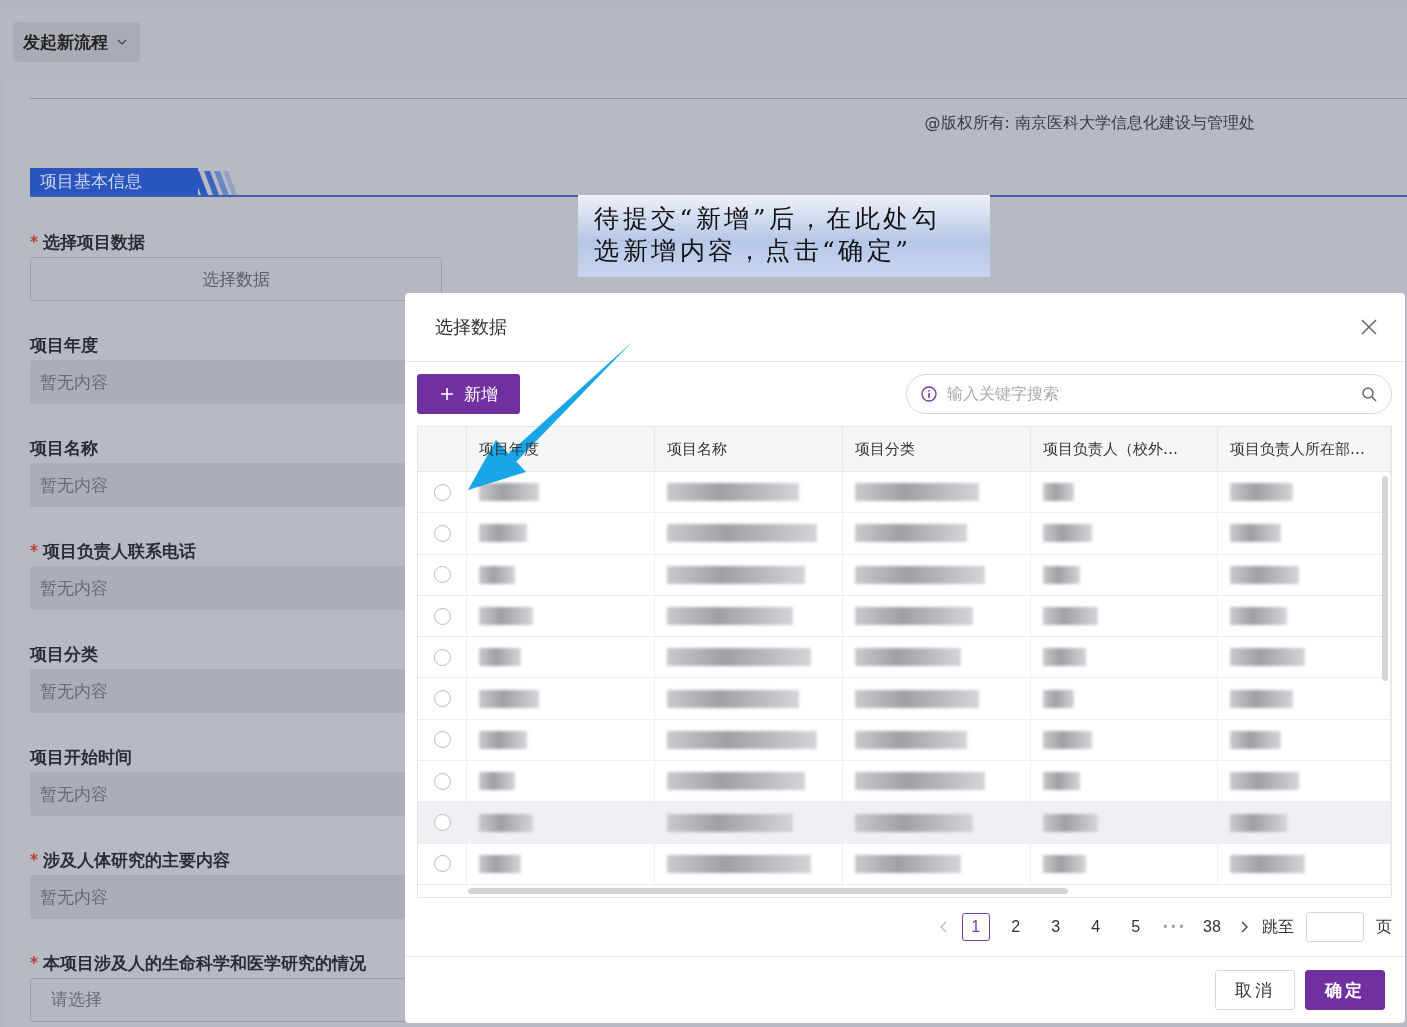 The width and height of the screenshot is (1407, 1027). Describe the element at coordinates (1335, 927) in the screenshot. I see `page-input` at that location.